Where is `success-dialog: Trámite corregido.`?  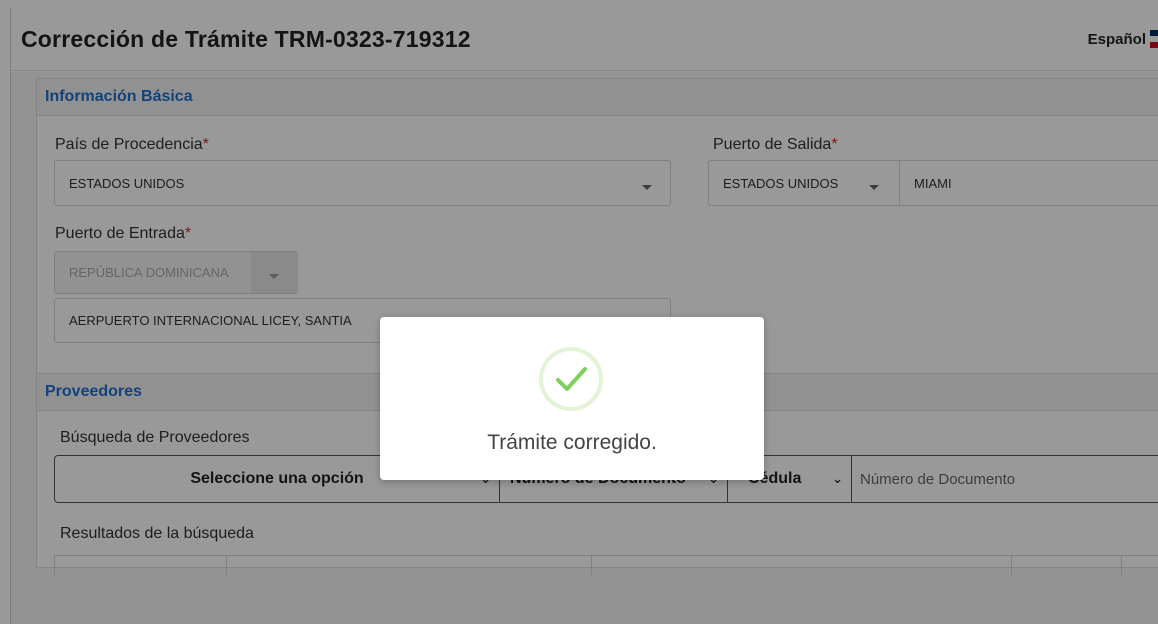 success-dialog: Trámite corregido. is located at coordinates (572, 398).